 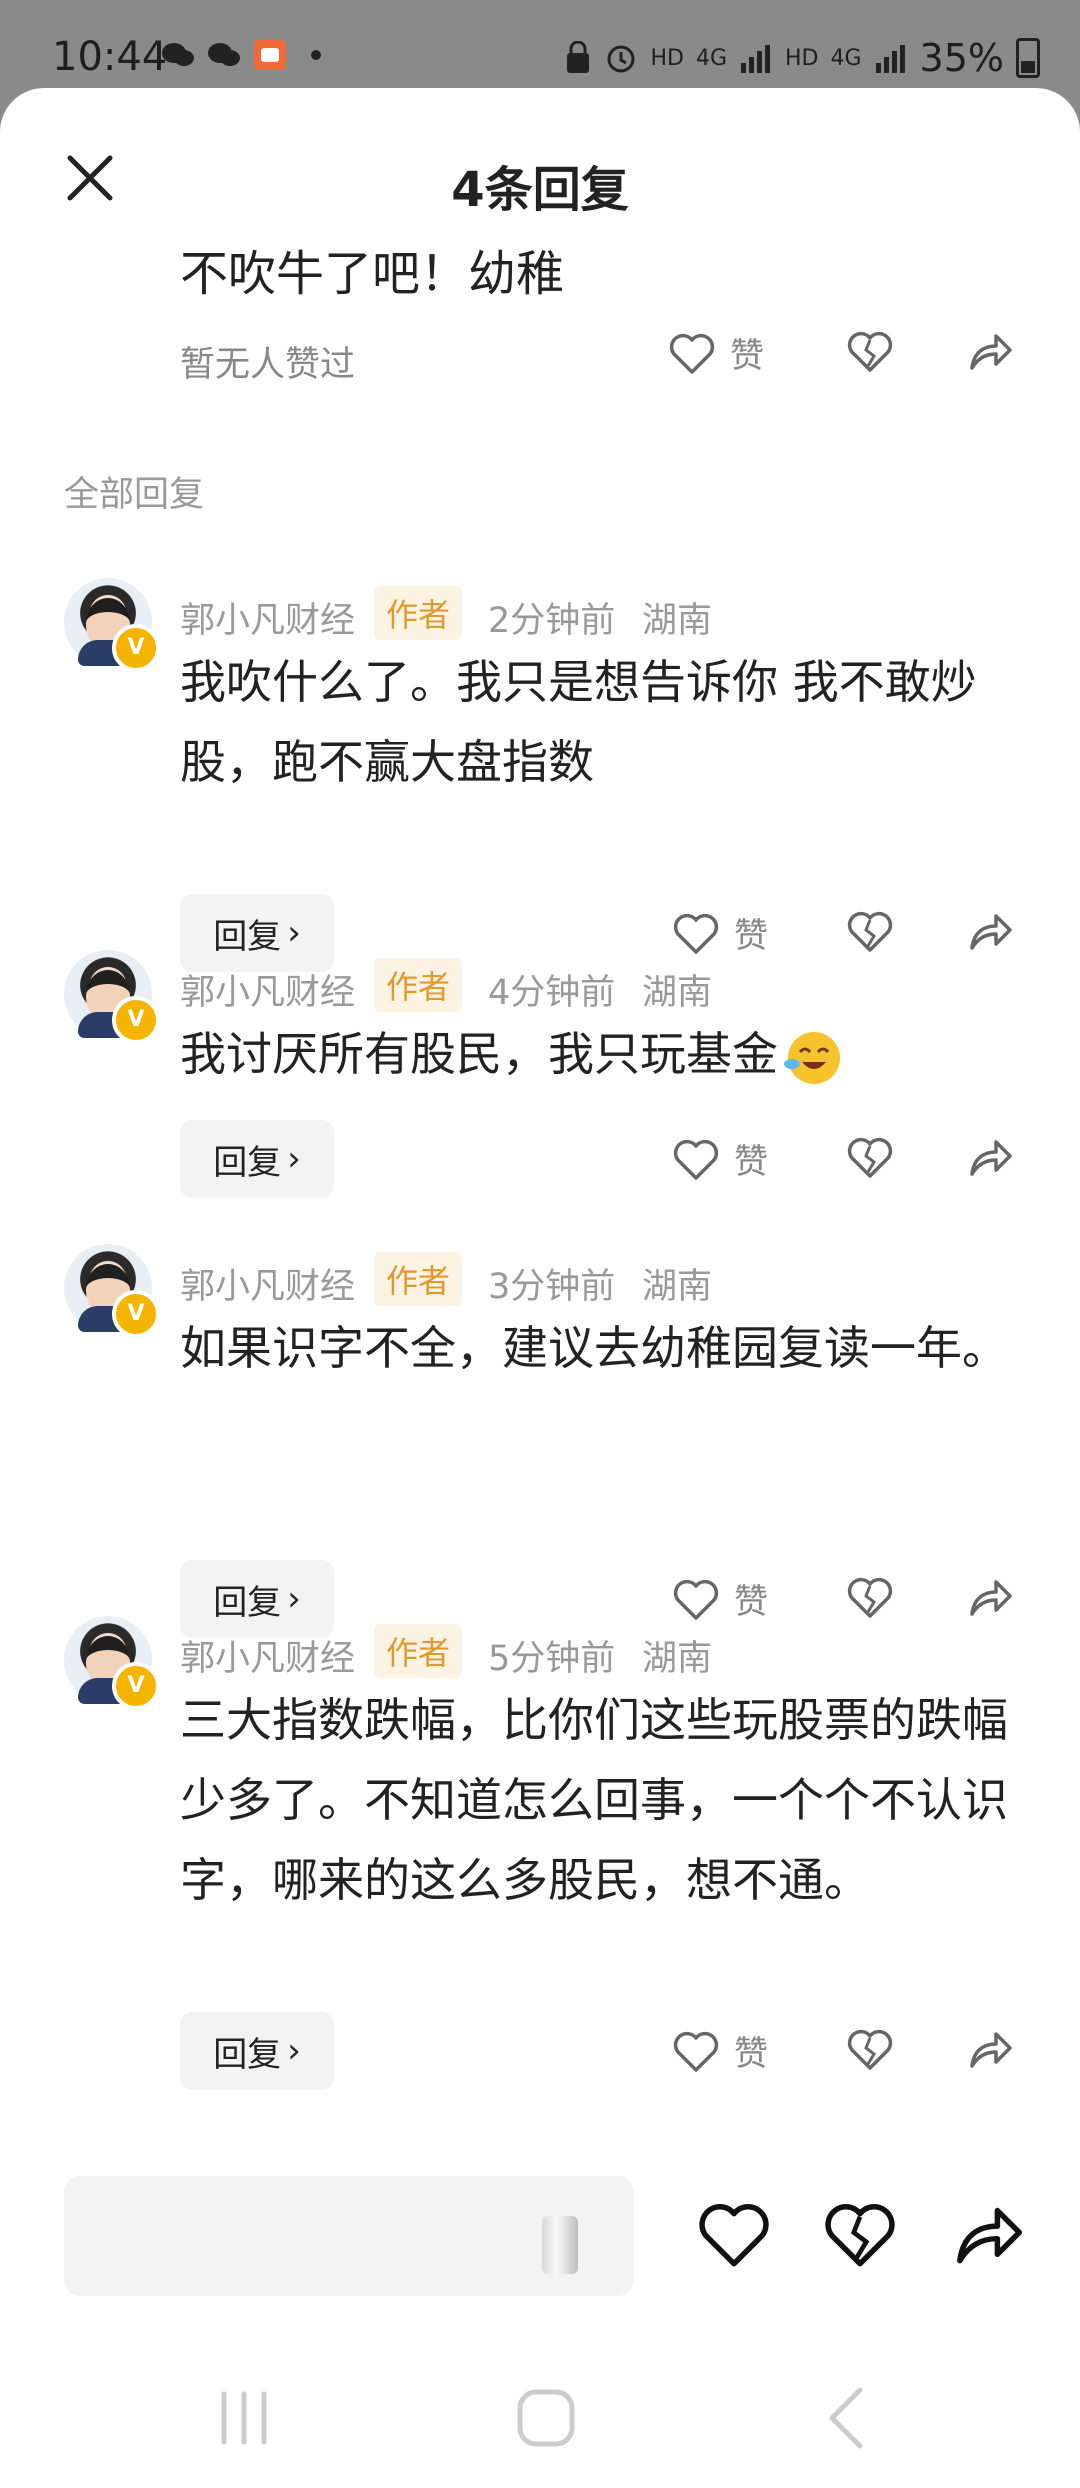 I want to click on system-nav-bar, so click(x=540, y=2408).